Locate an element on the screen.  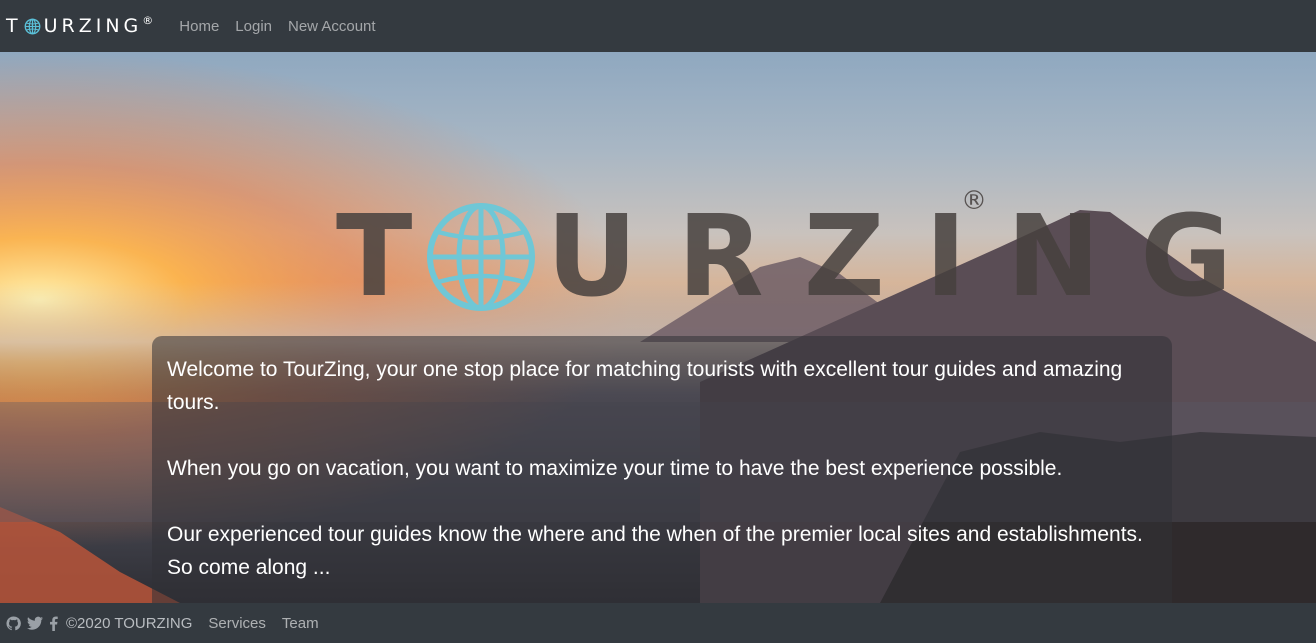
twitter-icon is located at coordinates (35, 623).